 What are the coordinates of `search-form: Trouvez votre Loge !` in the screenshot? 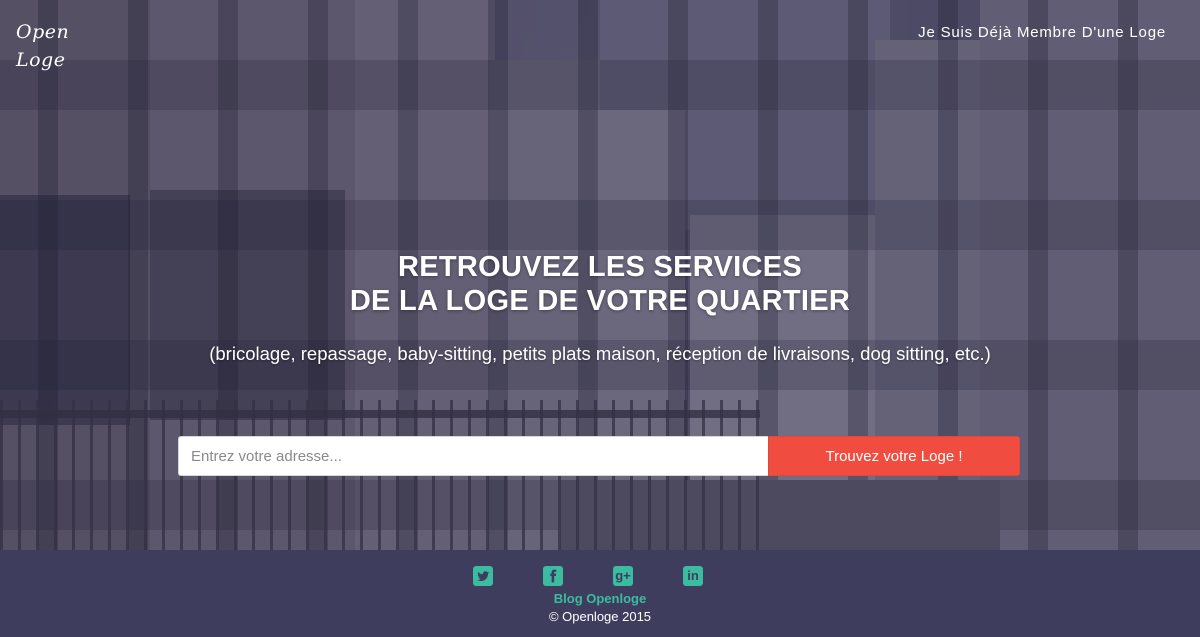 It's located at (599, 456).